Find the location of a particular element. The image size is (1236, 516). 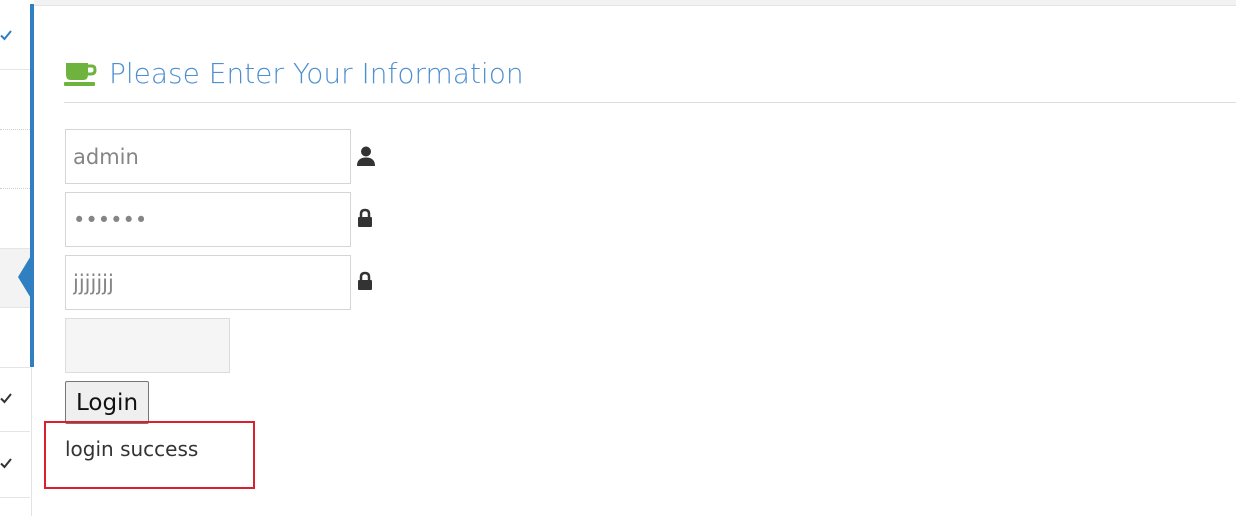

sidebar-border-active is located at coordinates (32, 185).